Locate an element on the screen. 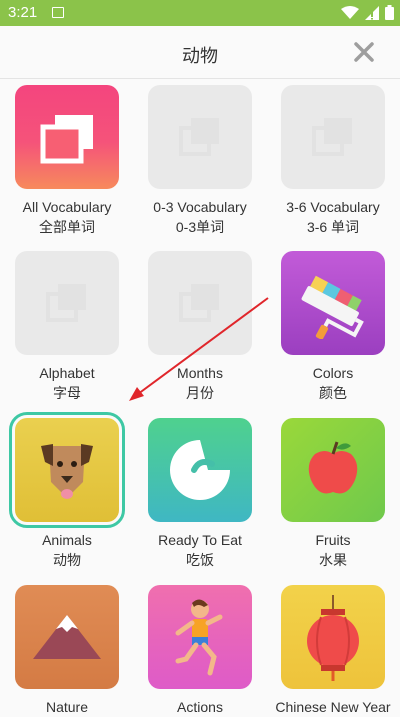  status-bar: 3:21 is located at coordinates (200, 13).